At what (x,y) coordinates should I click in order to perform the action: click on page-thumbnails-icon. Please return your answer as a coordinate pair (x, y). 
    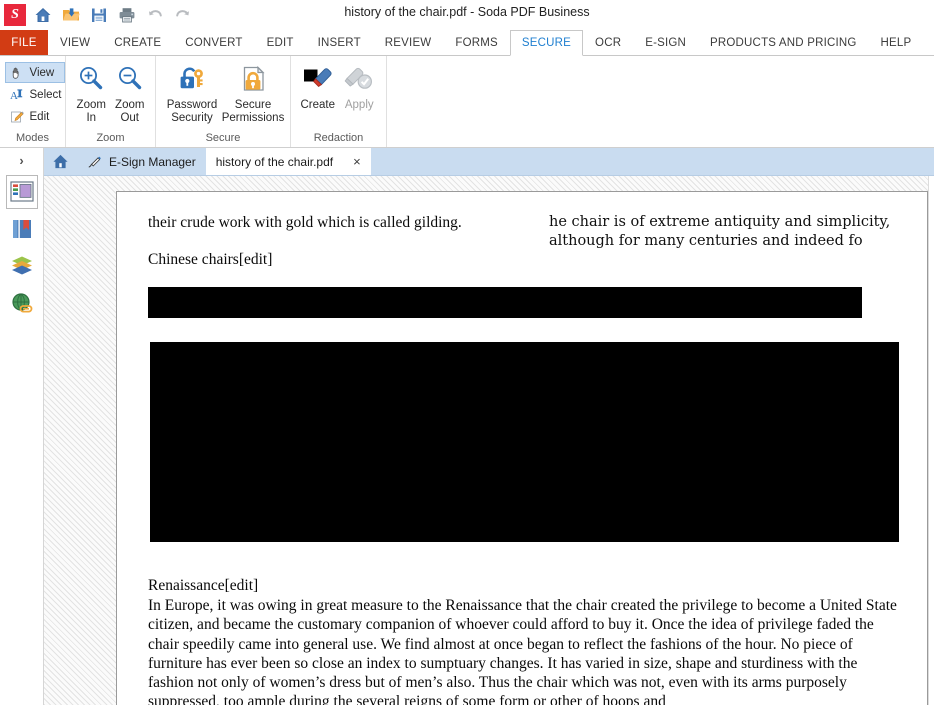
    Looking at the image, I should click on (21, 192).